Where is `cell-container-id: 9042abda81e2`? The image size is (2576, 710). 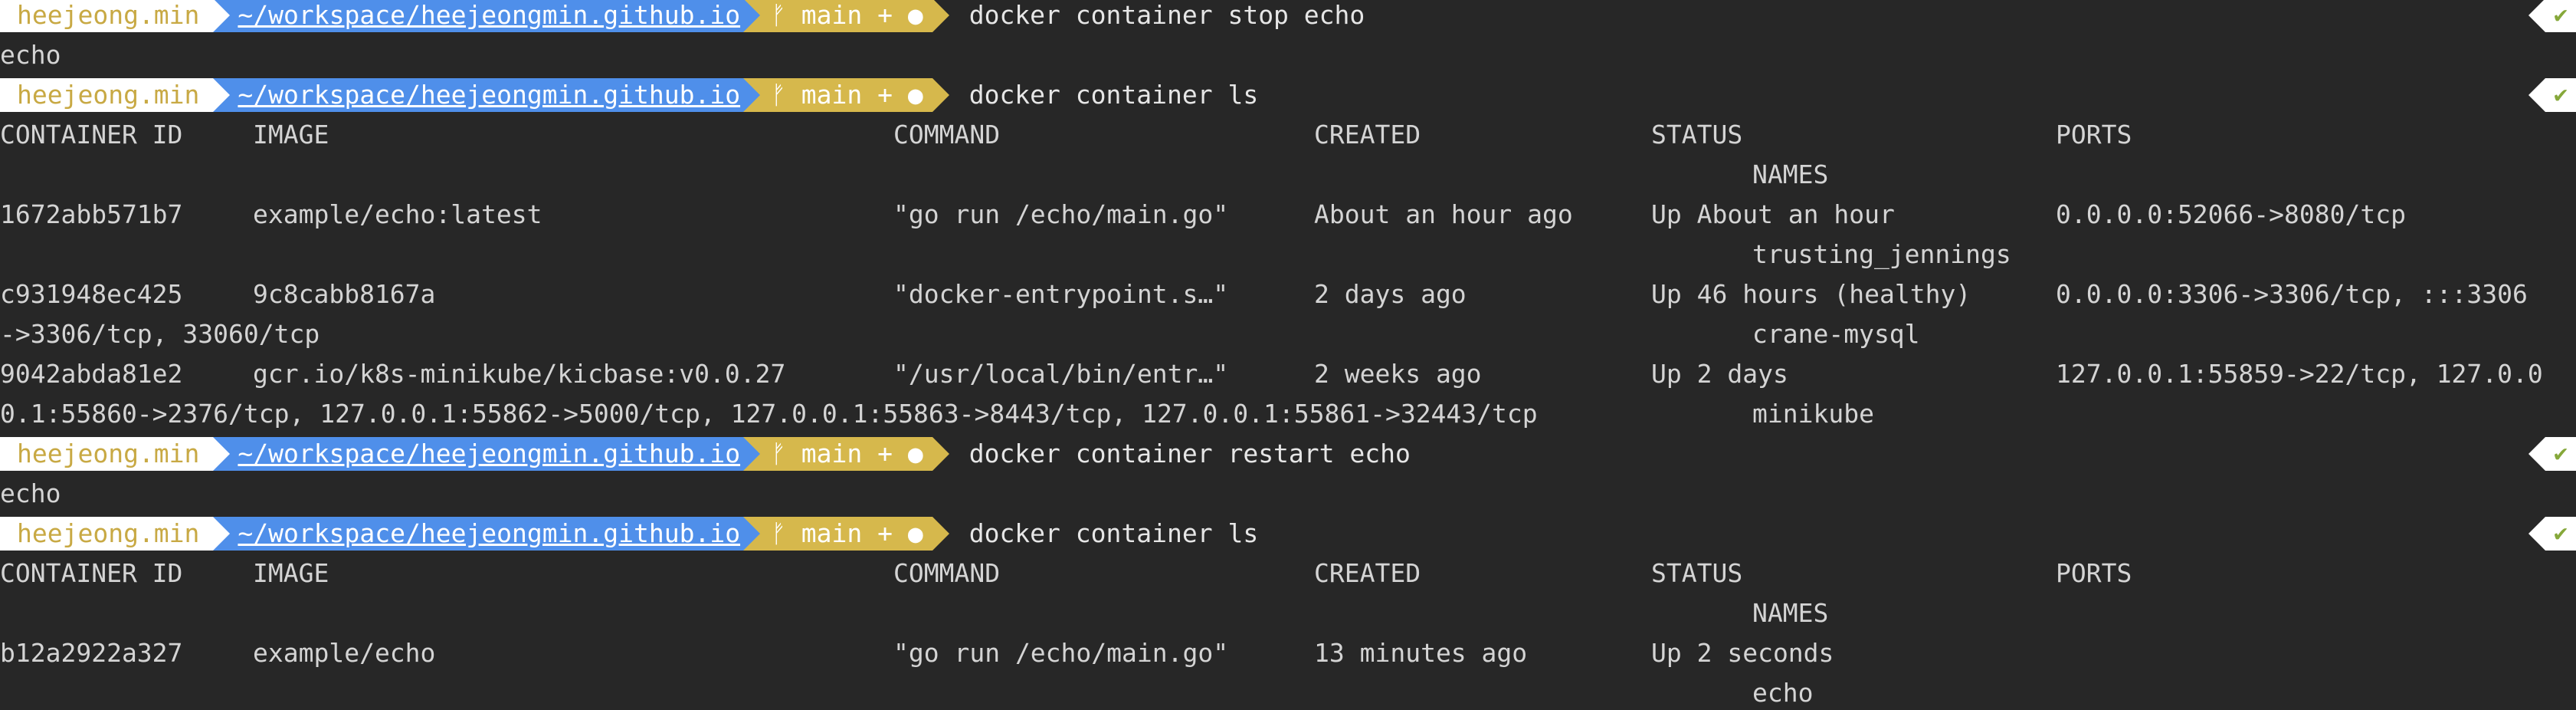
cell-container-id: 9042abda81e2 is located at coordinates (91, 374).